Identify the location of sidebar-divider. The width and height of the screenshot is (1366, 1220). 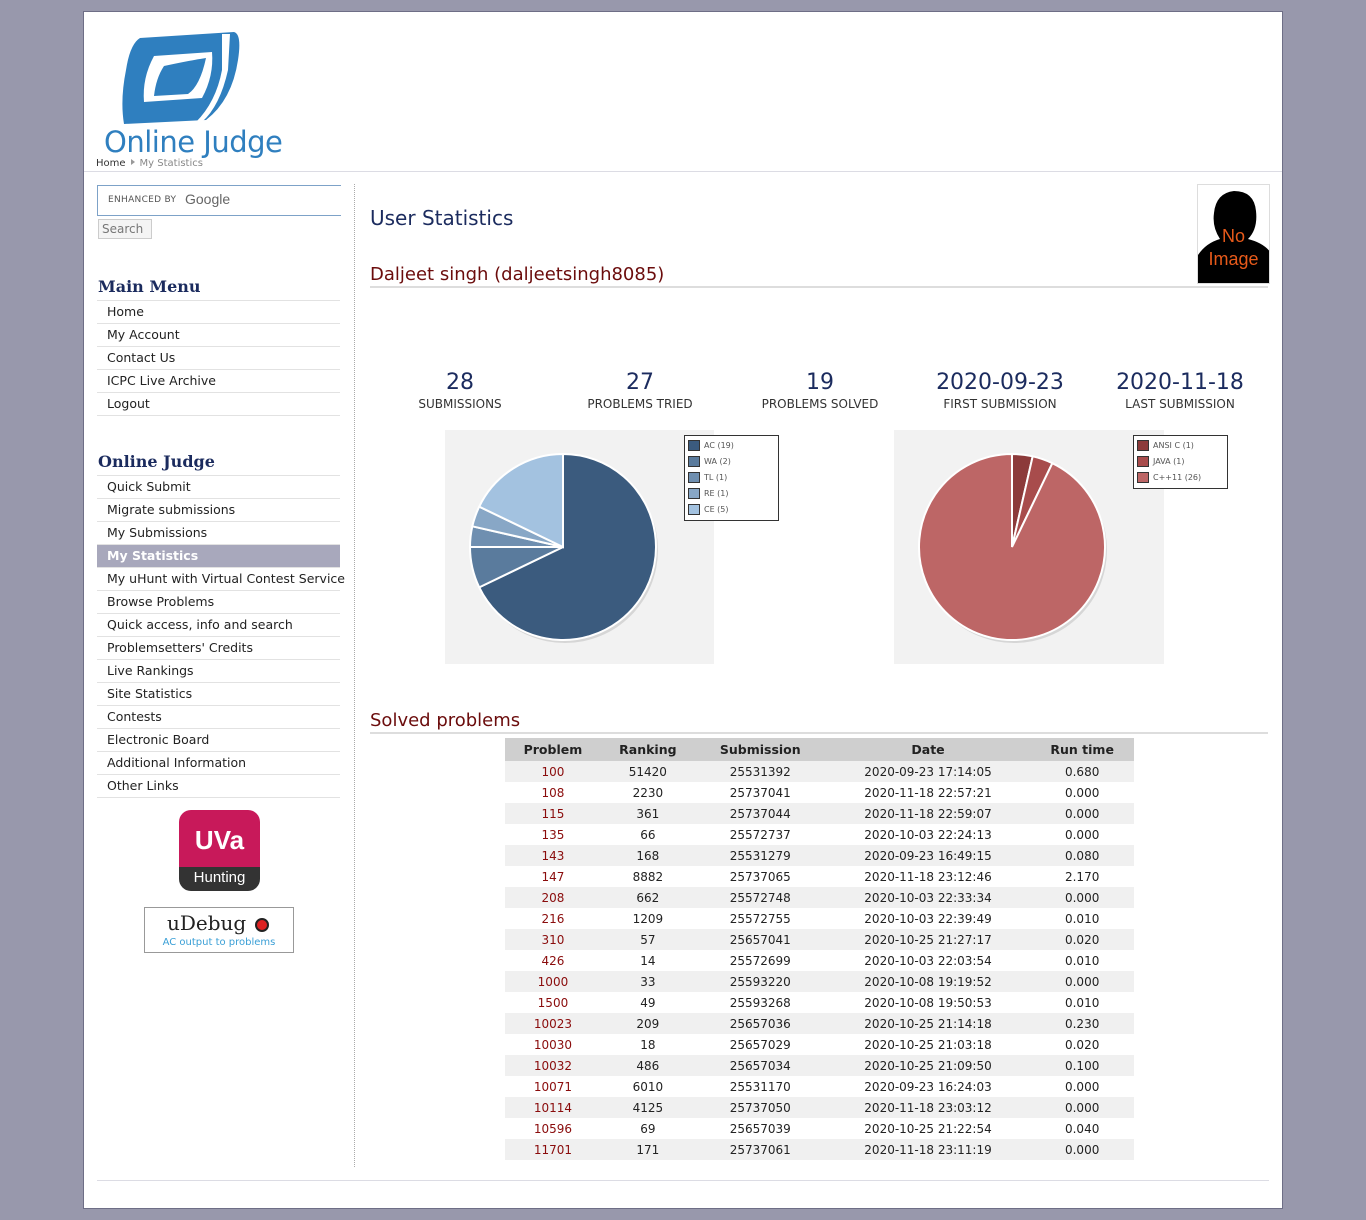
(354, 675).